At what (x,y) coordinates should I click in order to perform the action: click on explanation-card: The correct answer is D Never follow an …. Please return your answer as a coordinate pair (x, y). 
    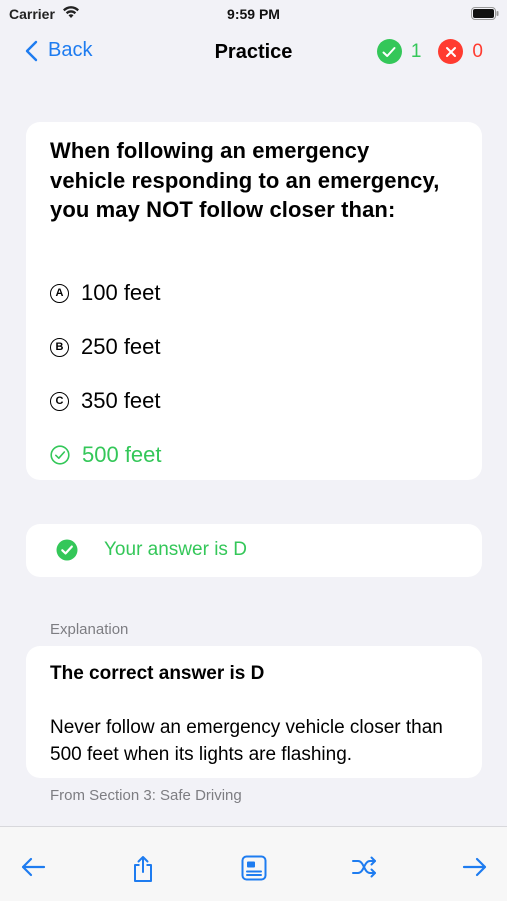
    Looking at the image, I should click on (254, 712).